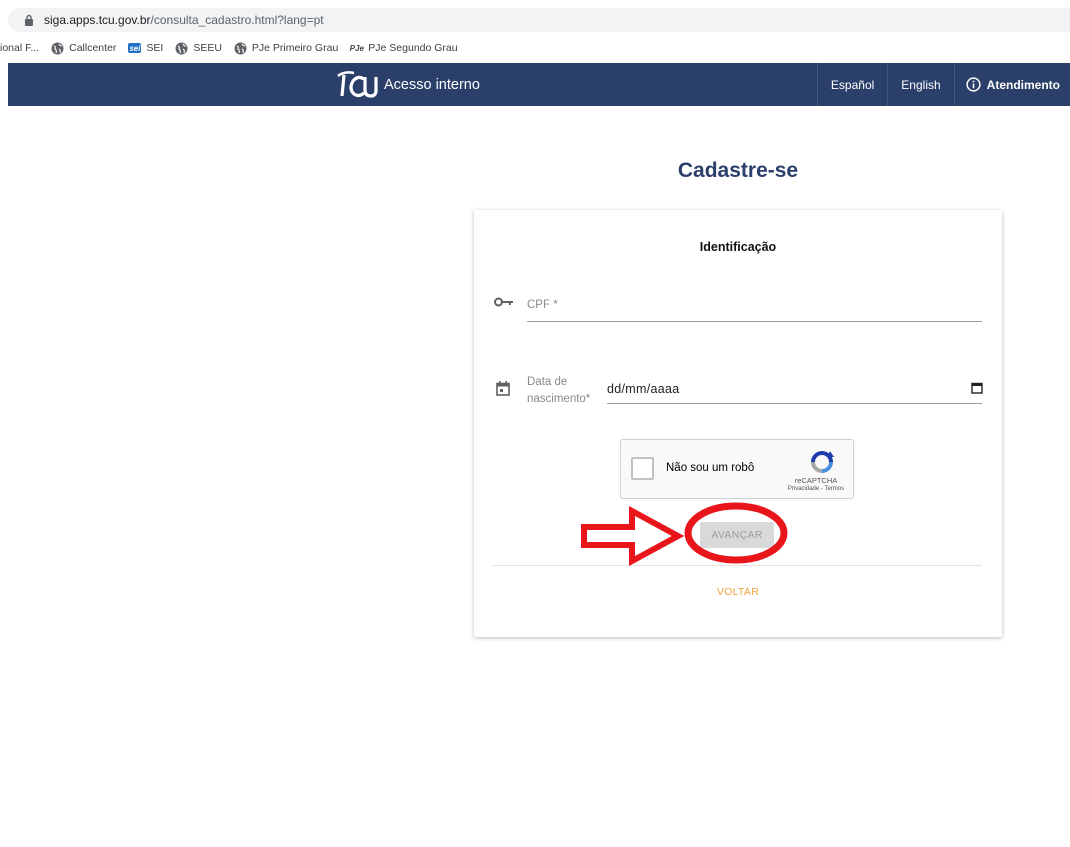 Image resolution: width=1070 pixels, height=847 pixels. I want to click on bookmark-item: SEEU, so click(198, 48).